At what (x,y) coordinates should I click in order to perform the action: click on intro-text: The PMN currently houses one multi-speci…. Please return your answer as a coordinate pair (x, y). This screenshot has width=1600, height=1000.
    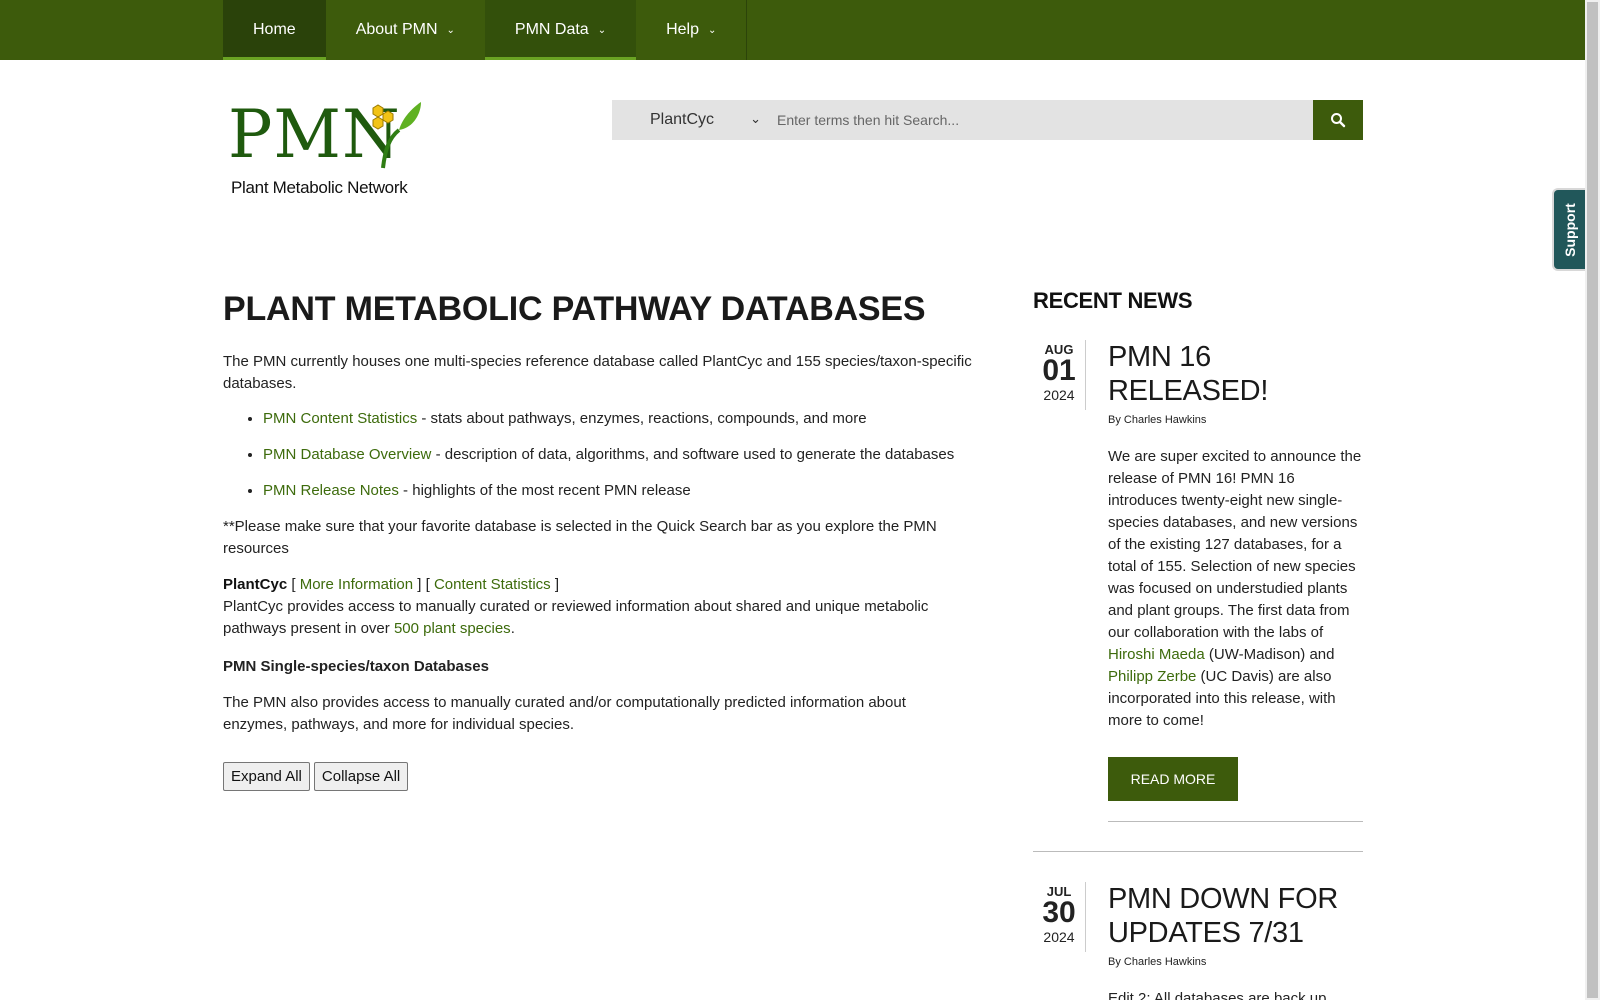
    Looking at the image, I should click on (597, 372).